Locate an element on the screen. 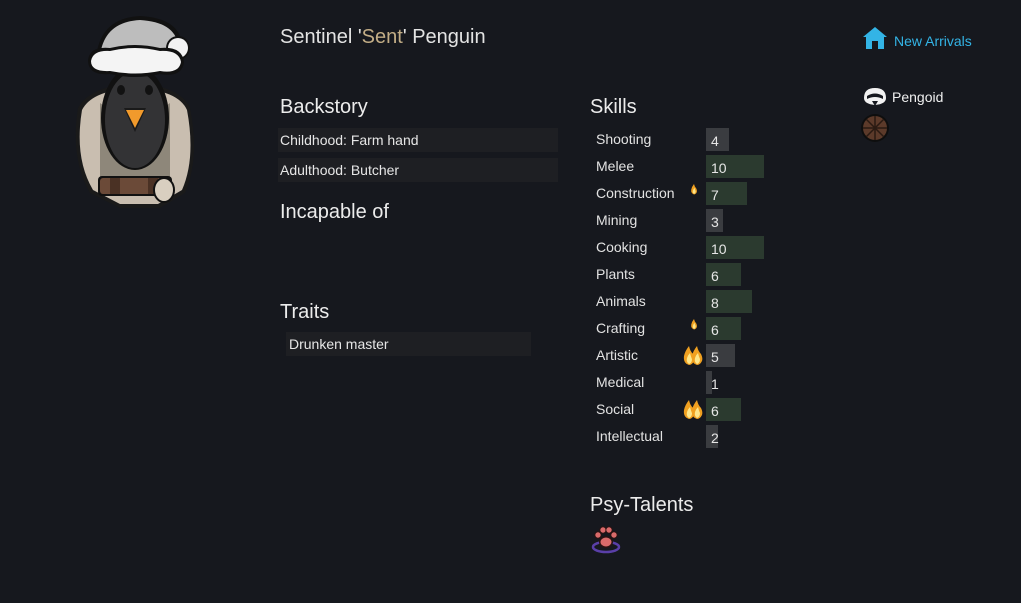 The image size is (1021, 603). skill-row: Crafting 6 is located at coordinates (690, 328).